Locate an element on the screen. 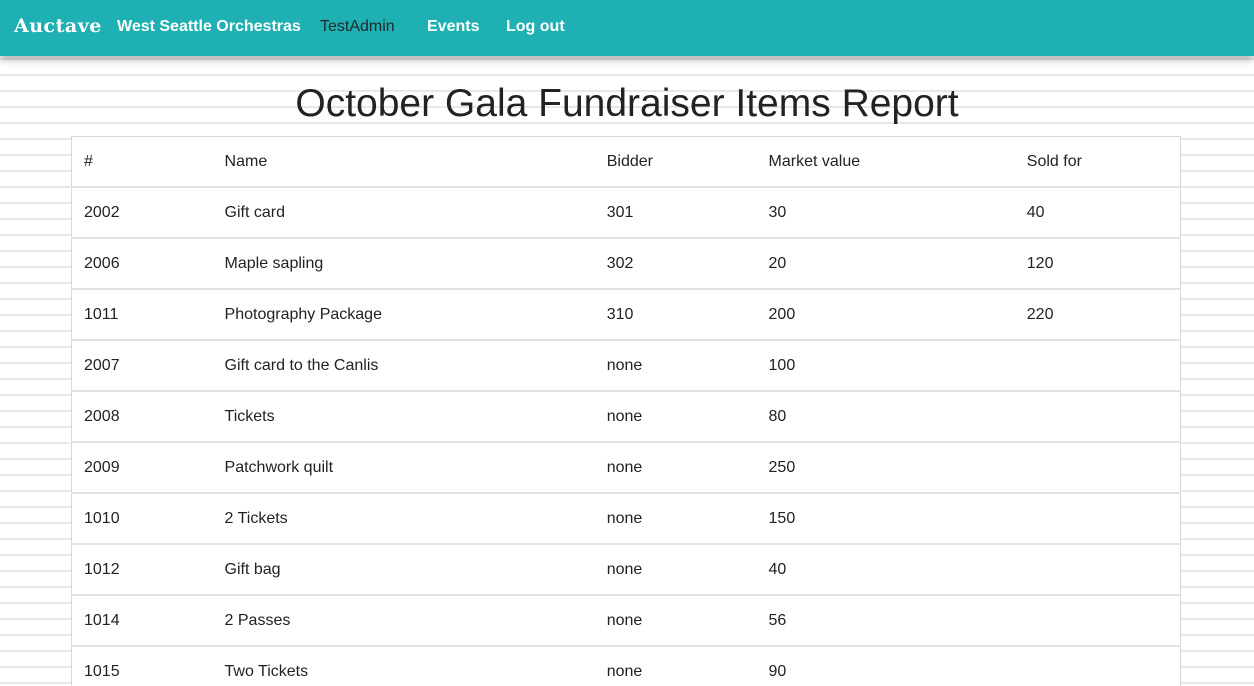  cell-bidder: 301 is located at coordinates (675, 213).